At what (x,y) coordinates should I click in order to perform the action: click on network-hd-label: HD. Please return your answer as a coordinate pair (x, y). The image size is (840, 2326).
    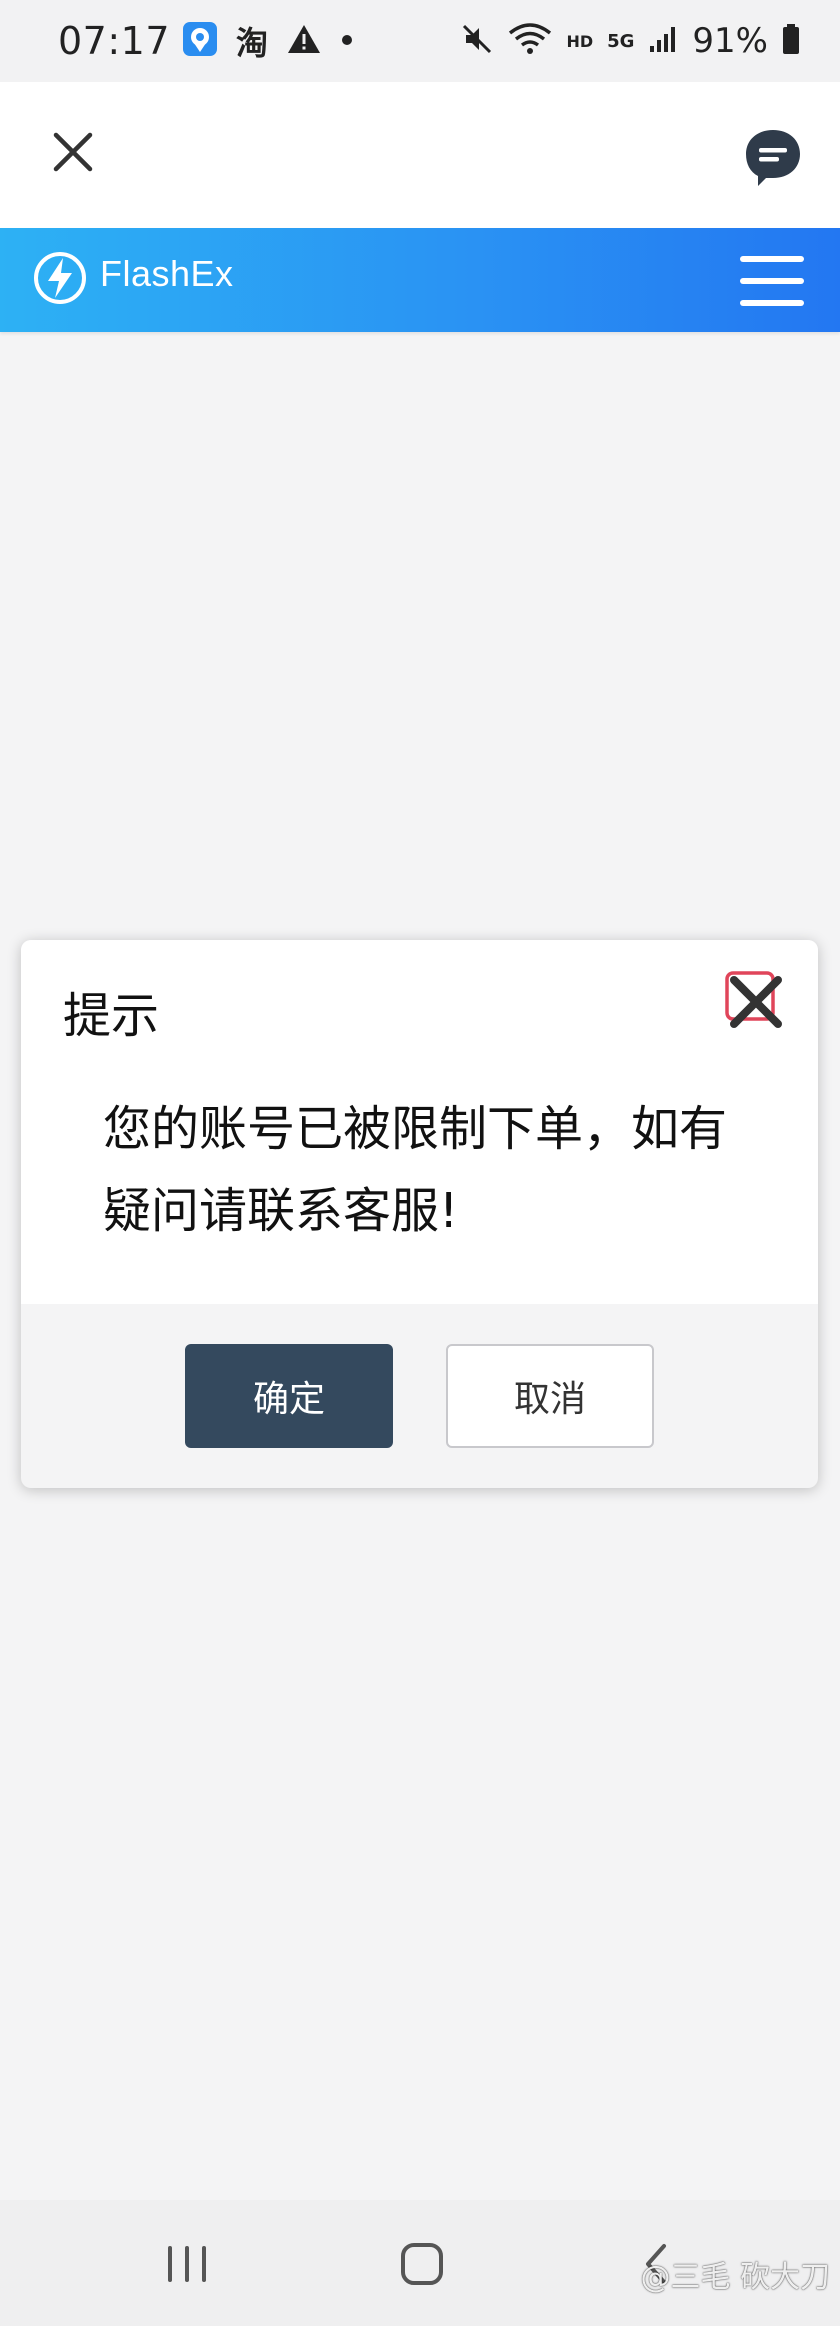
    Looking at the image, I should click on (580, 41).